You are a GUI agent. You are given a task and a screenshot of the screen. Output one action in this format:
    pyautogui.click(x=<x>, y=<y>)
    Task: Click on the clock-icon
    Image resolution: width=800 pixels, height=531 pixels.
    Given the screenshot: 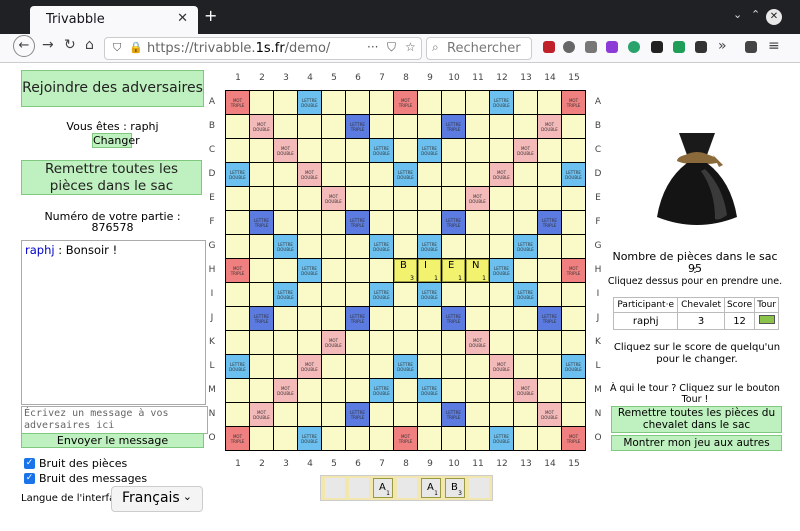 What is the action you would take?
    pyautogui.click(x=569, y=47)
    